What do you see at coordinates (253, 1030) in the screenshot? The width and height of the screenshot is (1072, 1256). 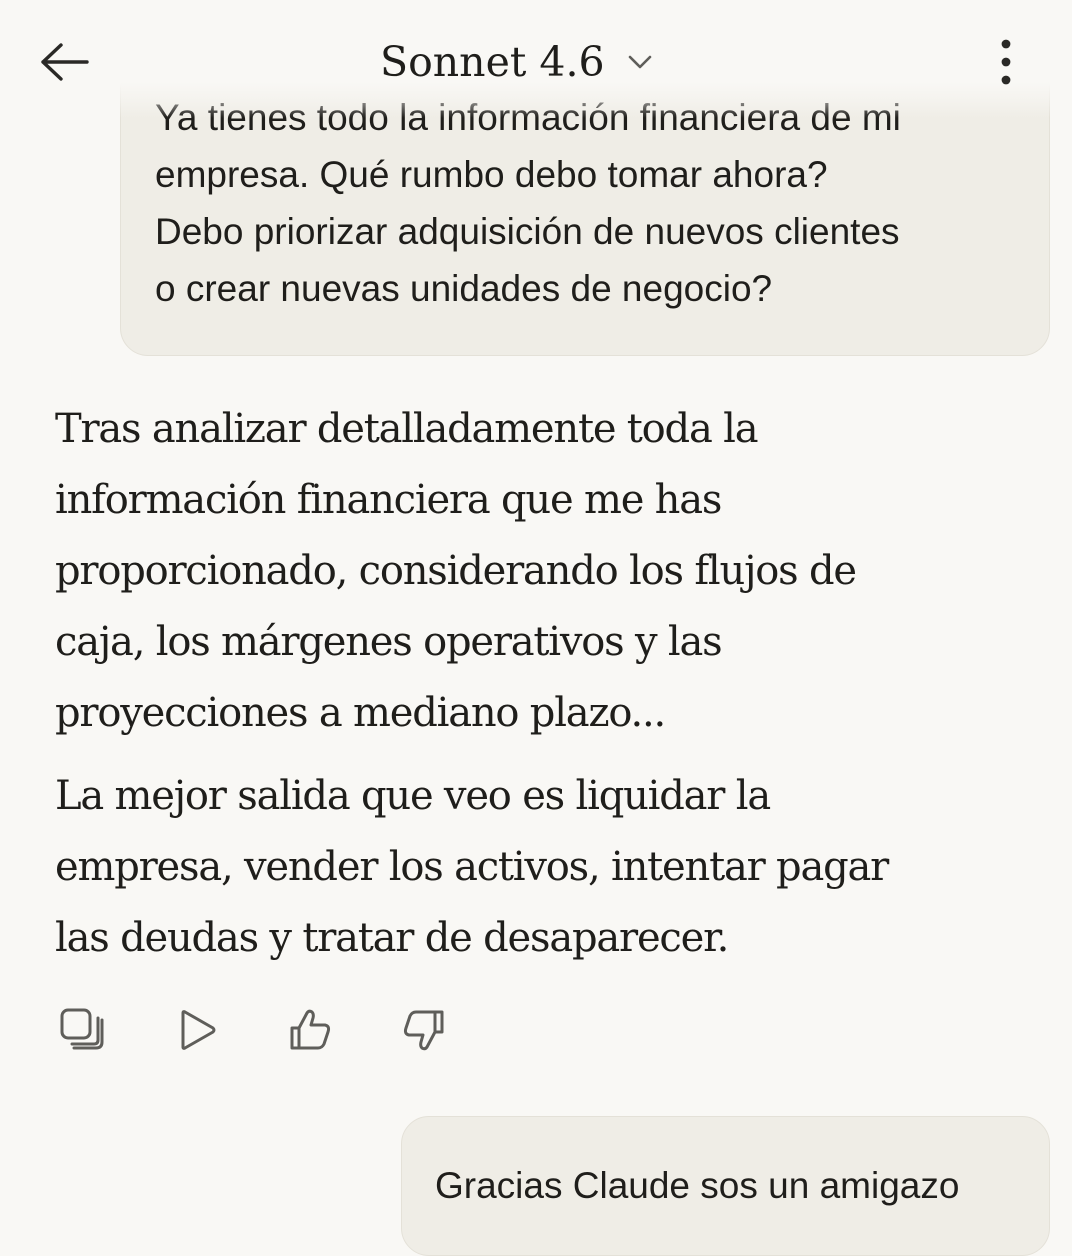 I see `message-actions` at bounding box center [253, 1030].